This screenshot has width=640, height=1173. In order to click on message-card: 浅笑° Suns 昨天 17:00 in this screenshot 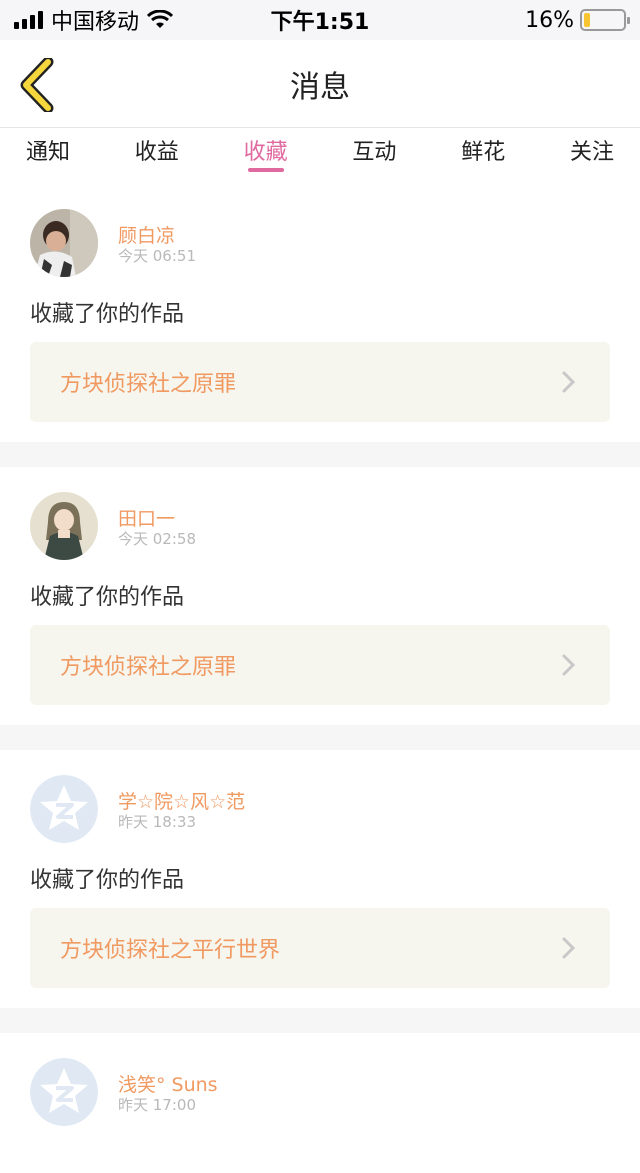, I will do `click(320, 1103)`.